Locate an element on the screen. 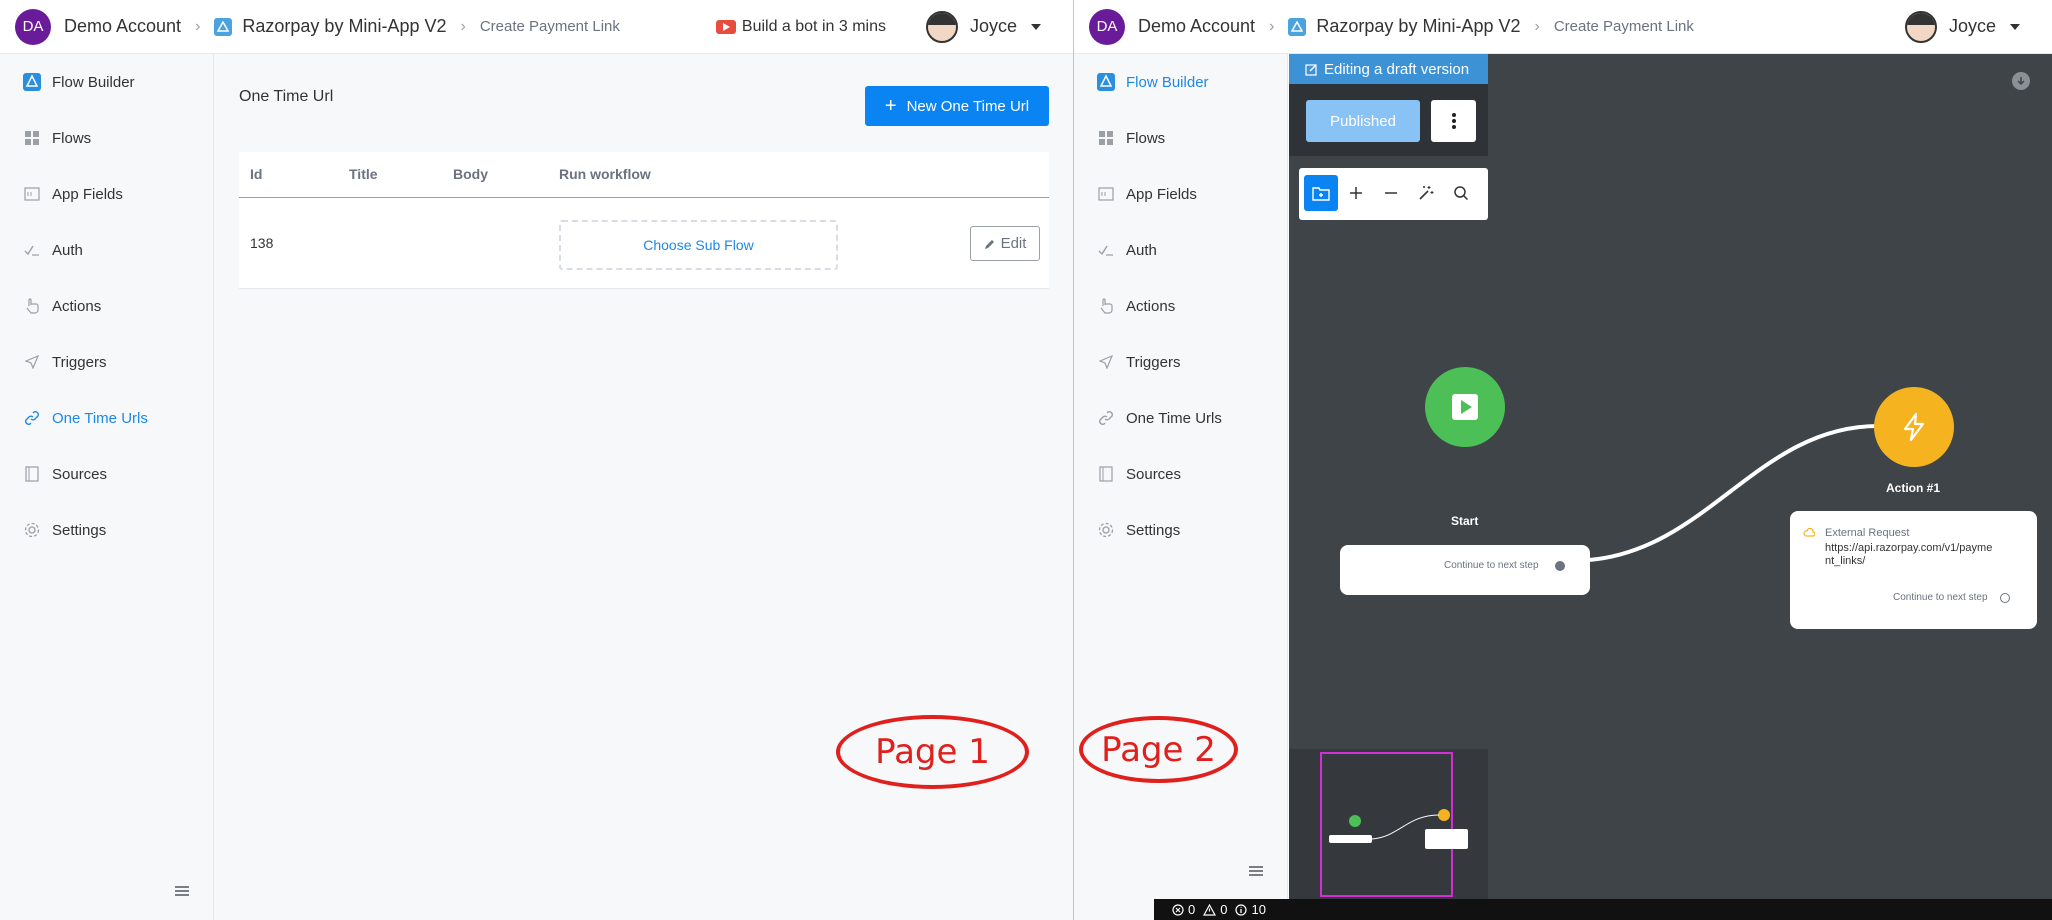  search-icon is located at coordinates (1461, 193).